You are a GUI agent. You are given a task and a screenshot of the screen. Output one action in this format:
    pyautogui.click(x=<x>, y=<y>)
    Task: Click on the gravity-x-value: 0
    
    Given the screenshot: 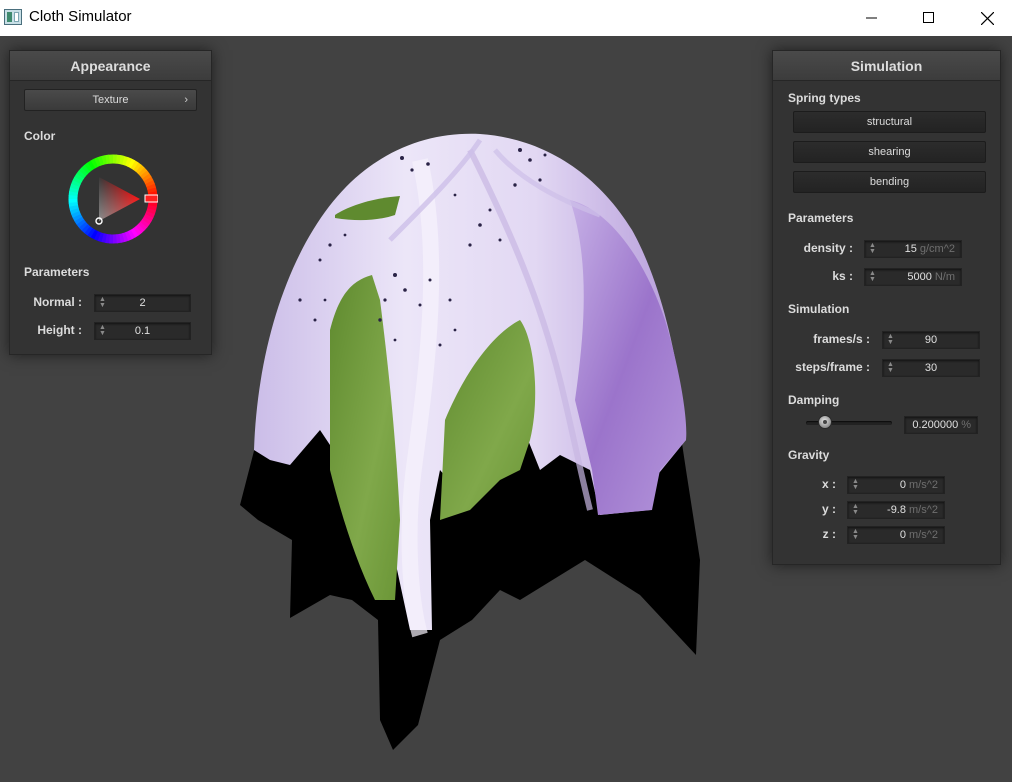 What is the action you would take?
    pyautogui.click(x=902, y=485)
    